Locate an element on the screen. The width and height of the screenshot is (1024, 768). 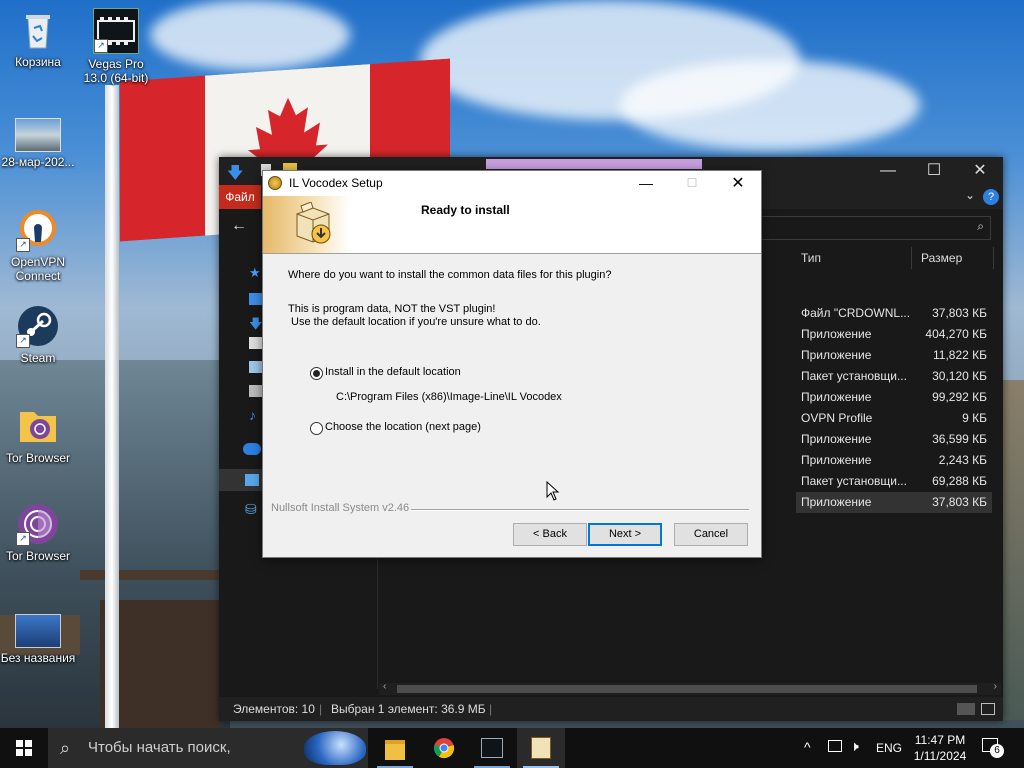
install-box-icon is located at coordinates (541, 748).